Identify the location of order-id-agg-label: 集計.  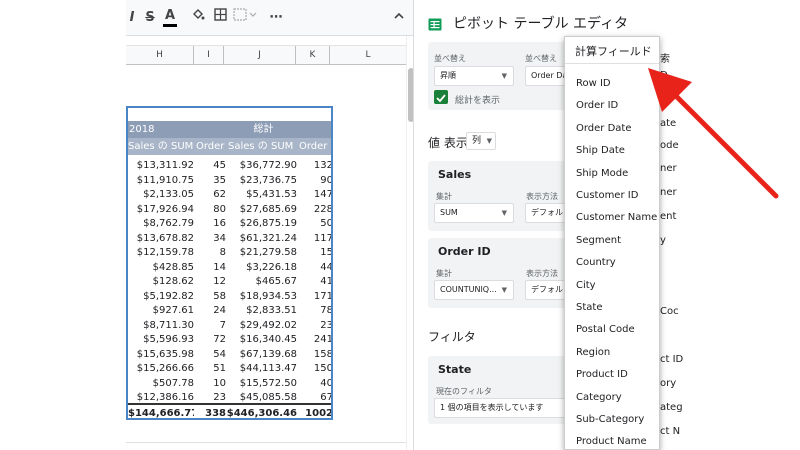
(444, 273).